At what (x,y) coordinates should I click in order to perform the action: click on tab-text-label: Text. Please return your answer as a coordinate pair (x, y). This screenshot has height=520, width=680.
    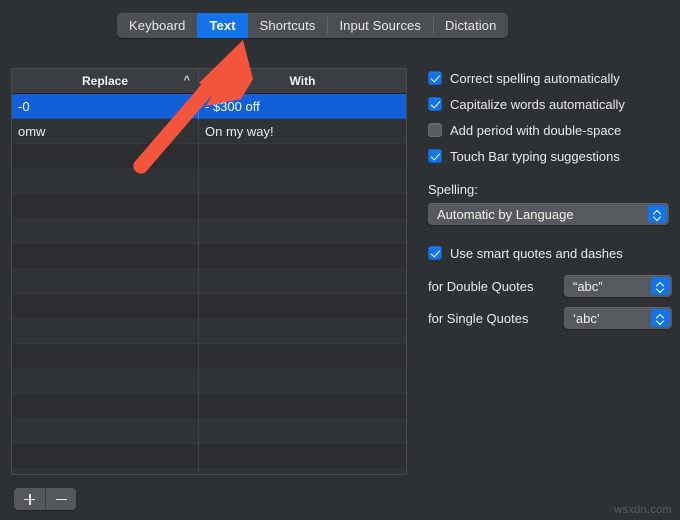
    Looking at the image, I should click on (222, 25).